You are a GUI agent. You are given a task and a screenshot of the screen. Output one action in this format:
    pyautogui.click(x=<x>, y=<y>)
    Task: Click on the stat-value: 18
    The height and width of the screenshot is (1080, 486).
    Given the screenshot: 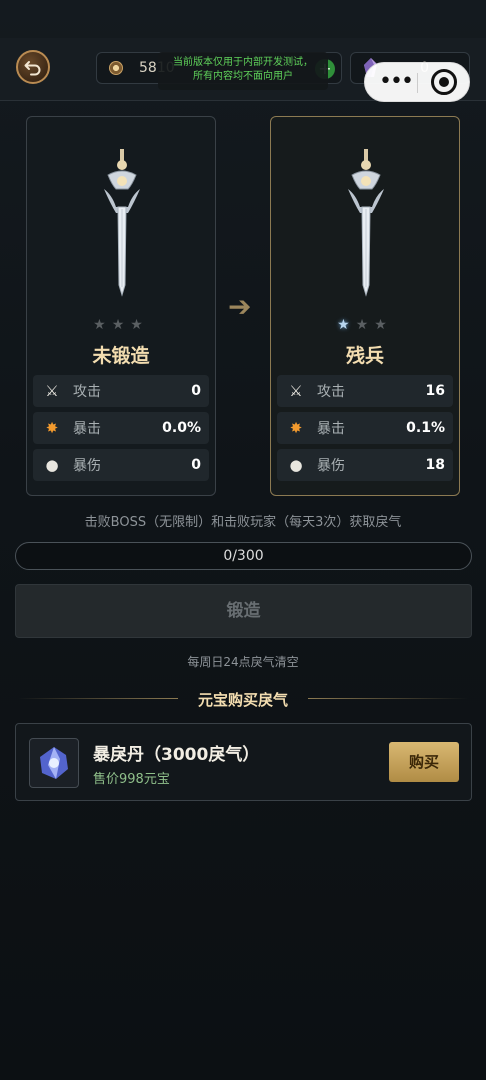 What is the action you would take?
    pyautogui.click(x=435, y=465)
    